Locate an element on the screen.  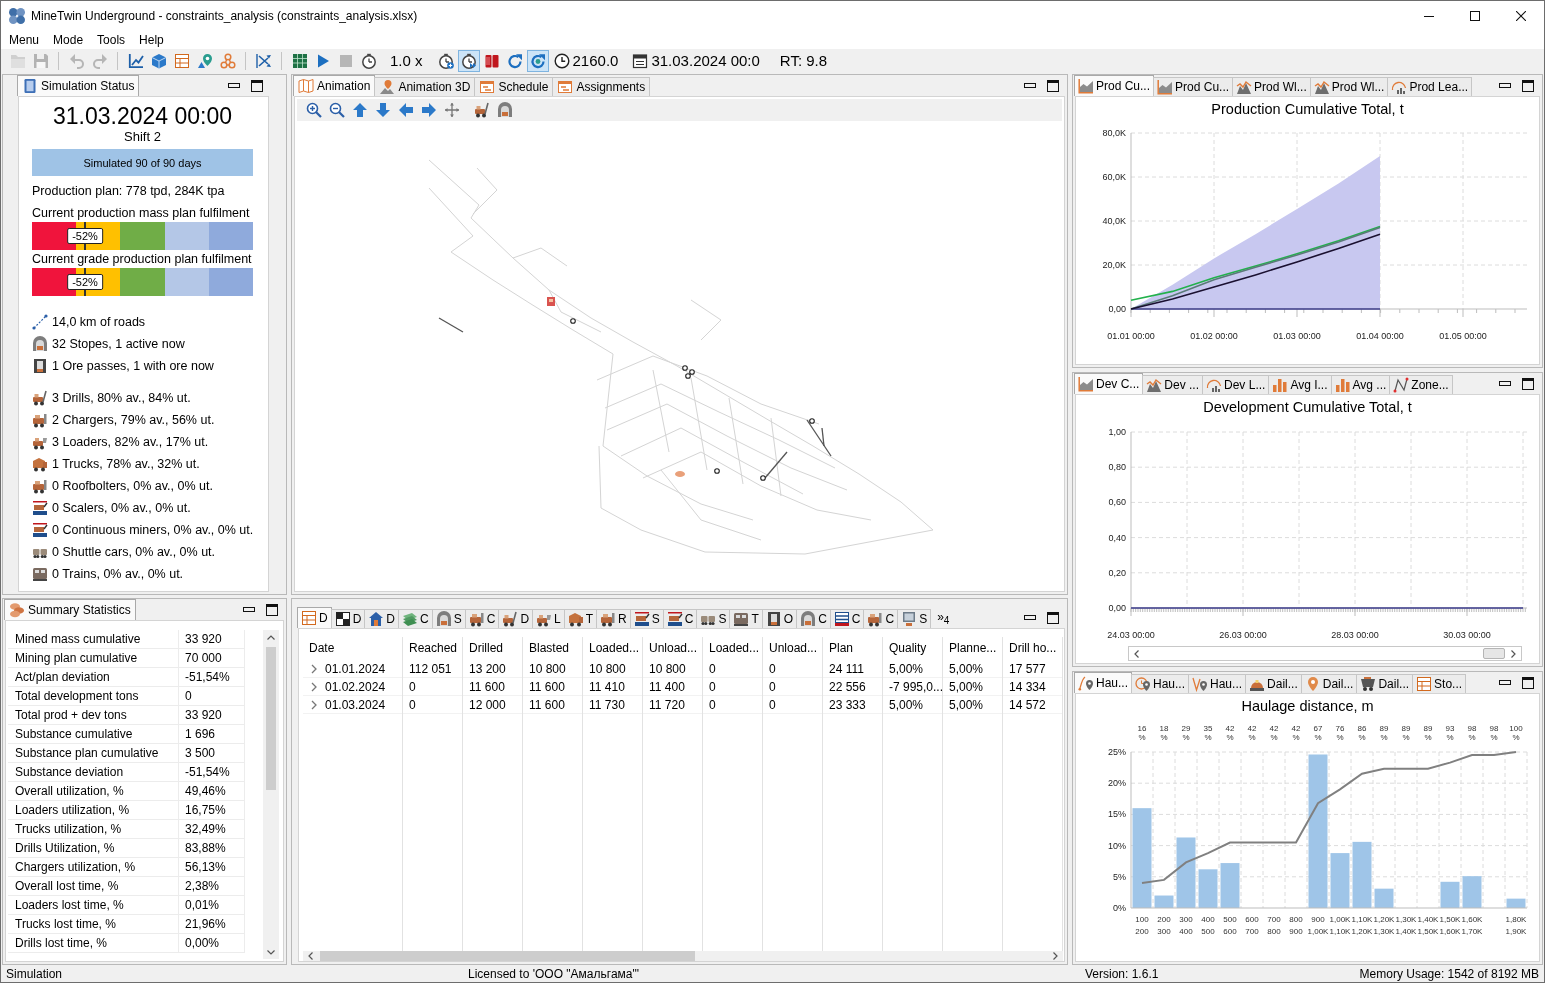
row-date: 01.02.2024 is located at coordinates (355, 686).